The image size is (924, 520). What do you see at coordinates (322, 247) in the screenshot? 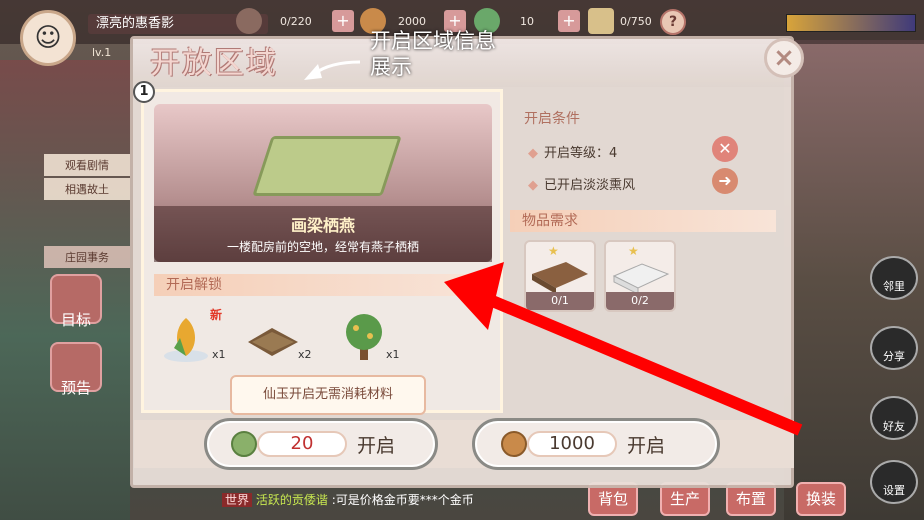
I see `area-description: 一楼配房前的空地，经常有燕子栖栖` at bounding box center [322, 247].